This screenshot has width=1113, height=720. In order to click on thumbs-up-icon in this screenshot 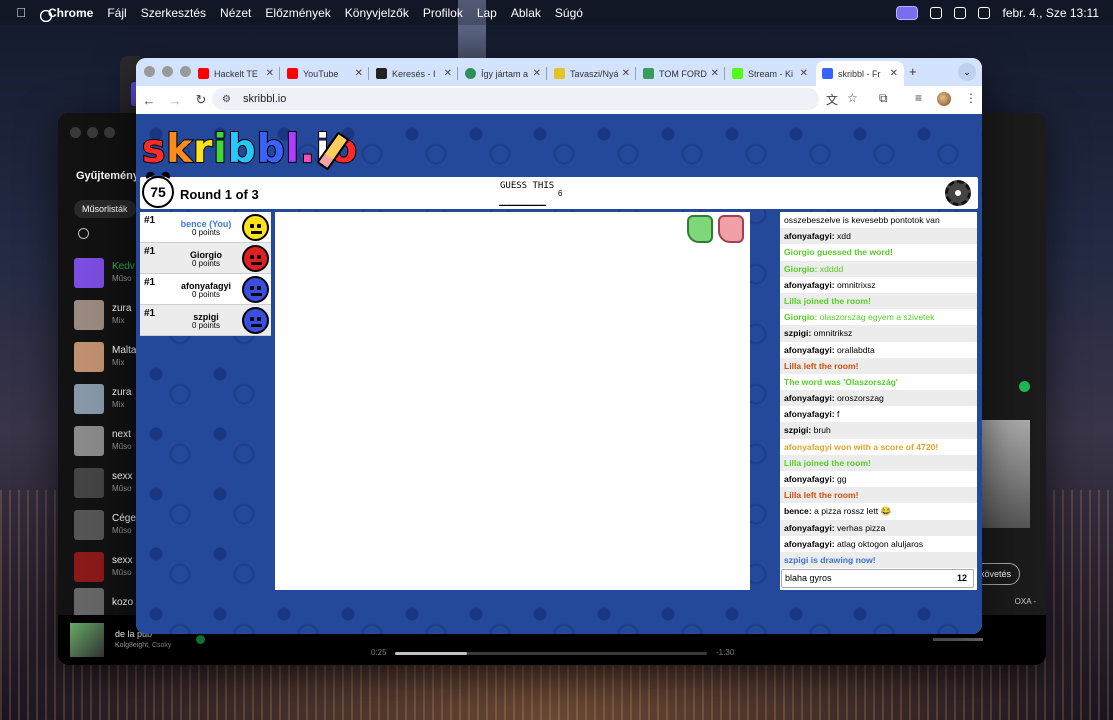, I will do `click(700, 229)`.